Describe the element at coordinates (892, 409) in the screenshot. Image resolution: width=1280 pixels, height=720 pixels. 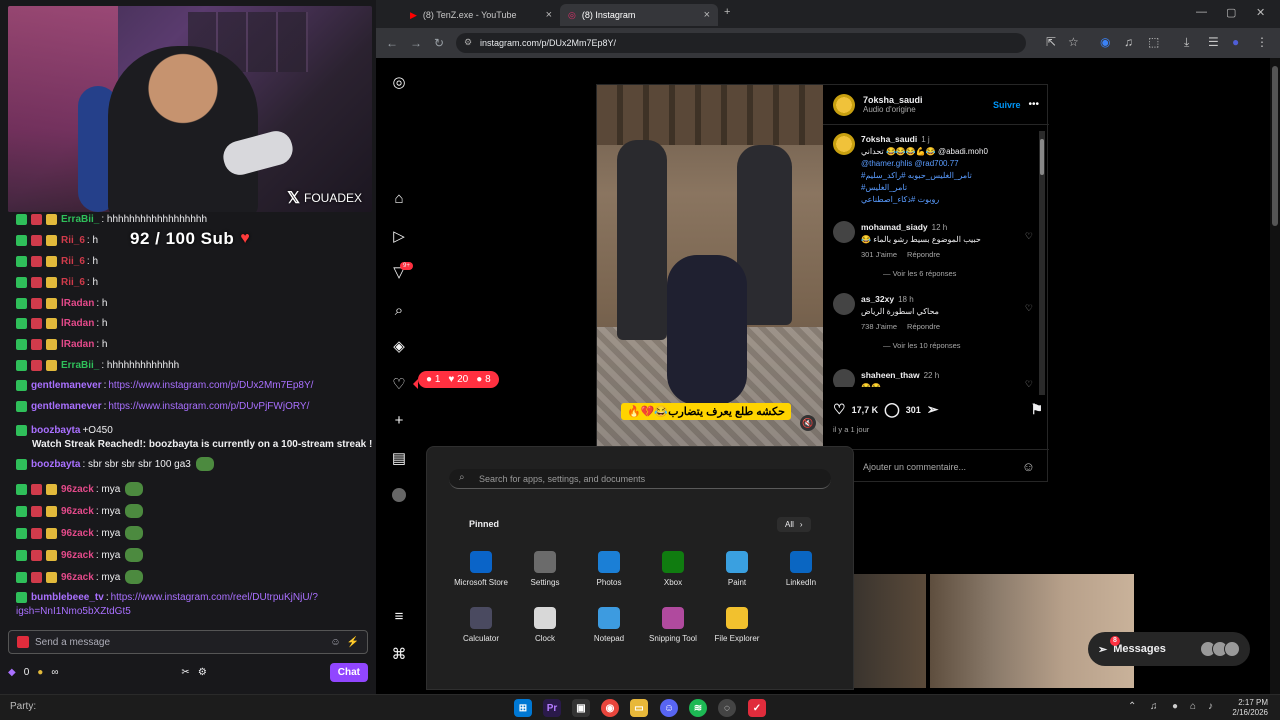
I see `comment-icon: ◯` at that location.